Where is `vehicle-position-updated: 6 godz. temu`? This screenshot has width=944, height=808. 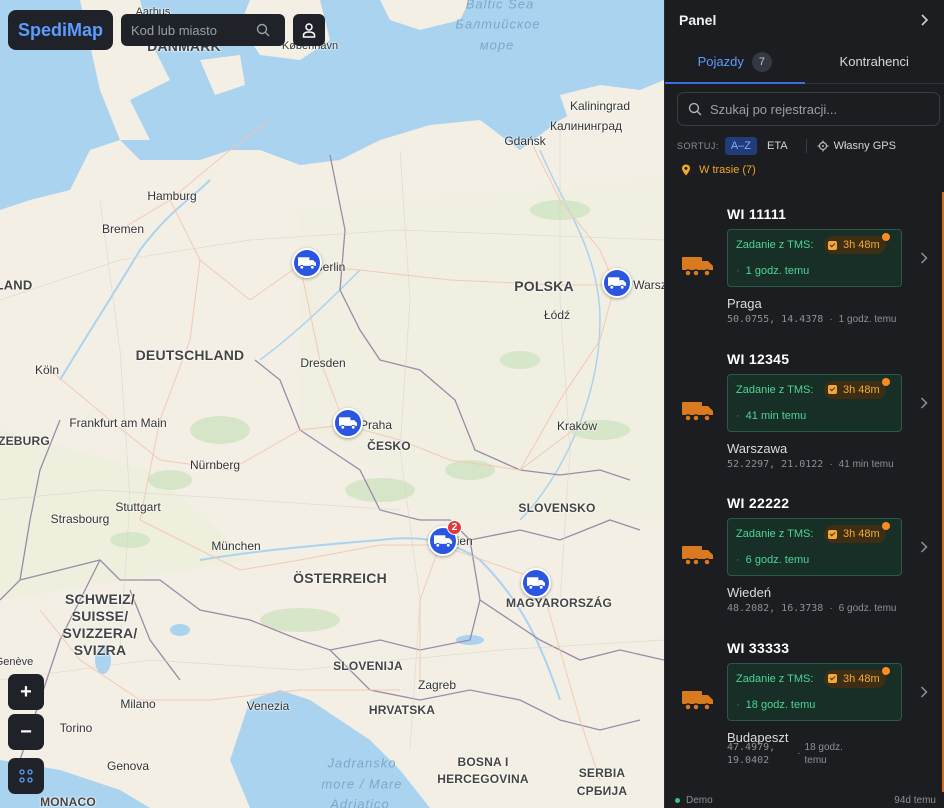 vehicle-position-updated: 6 godz. temu is located at coordinates (867, 608).